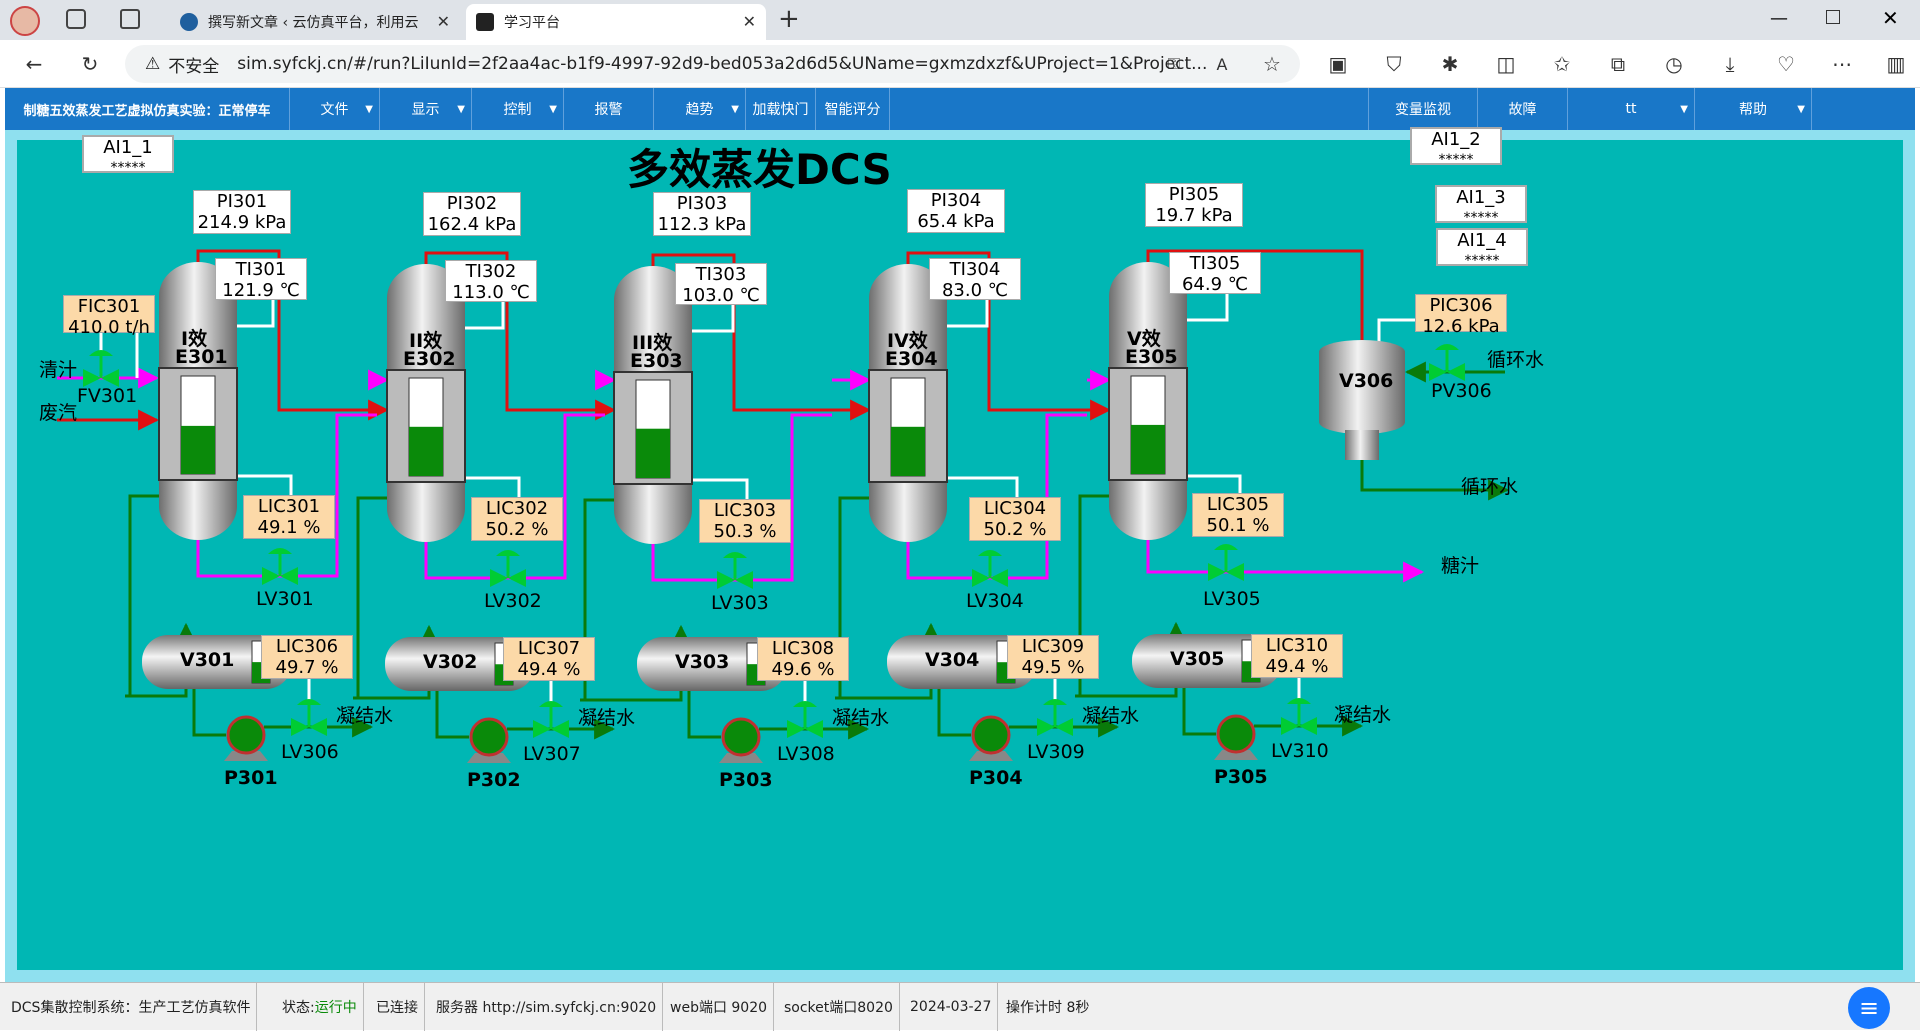  Describe the element at coordinates (740, 603) in the screenshot. I see `label-LV303: LV303` at that location.